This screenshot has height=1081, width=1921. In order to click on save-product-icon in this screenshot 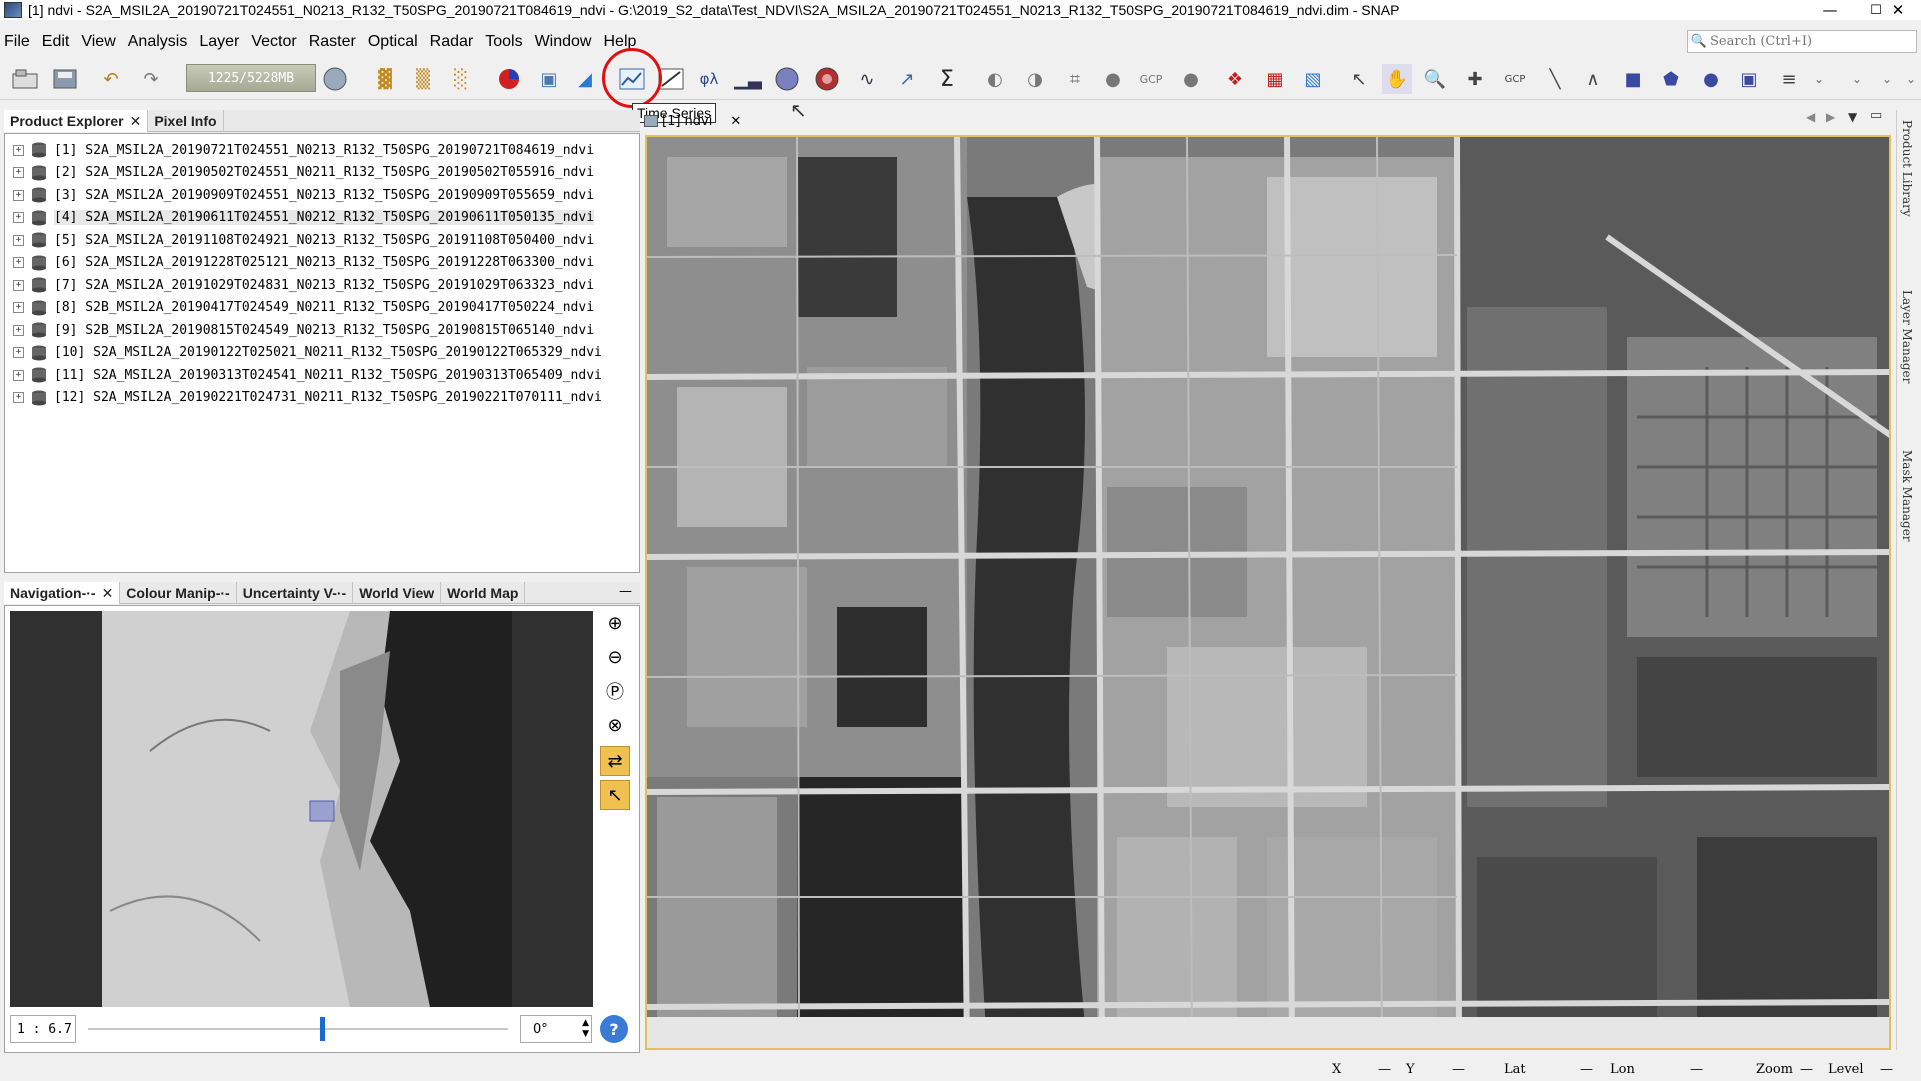, I will do `click(65, 79)`.